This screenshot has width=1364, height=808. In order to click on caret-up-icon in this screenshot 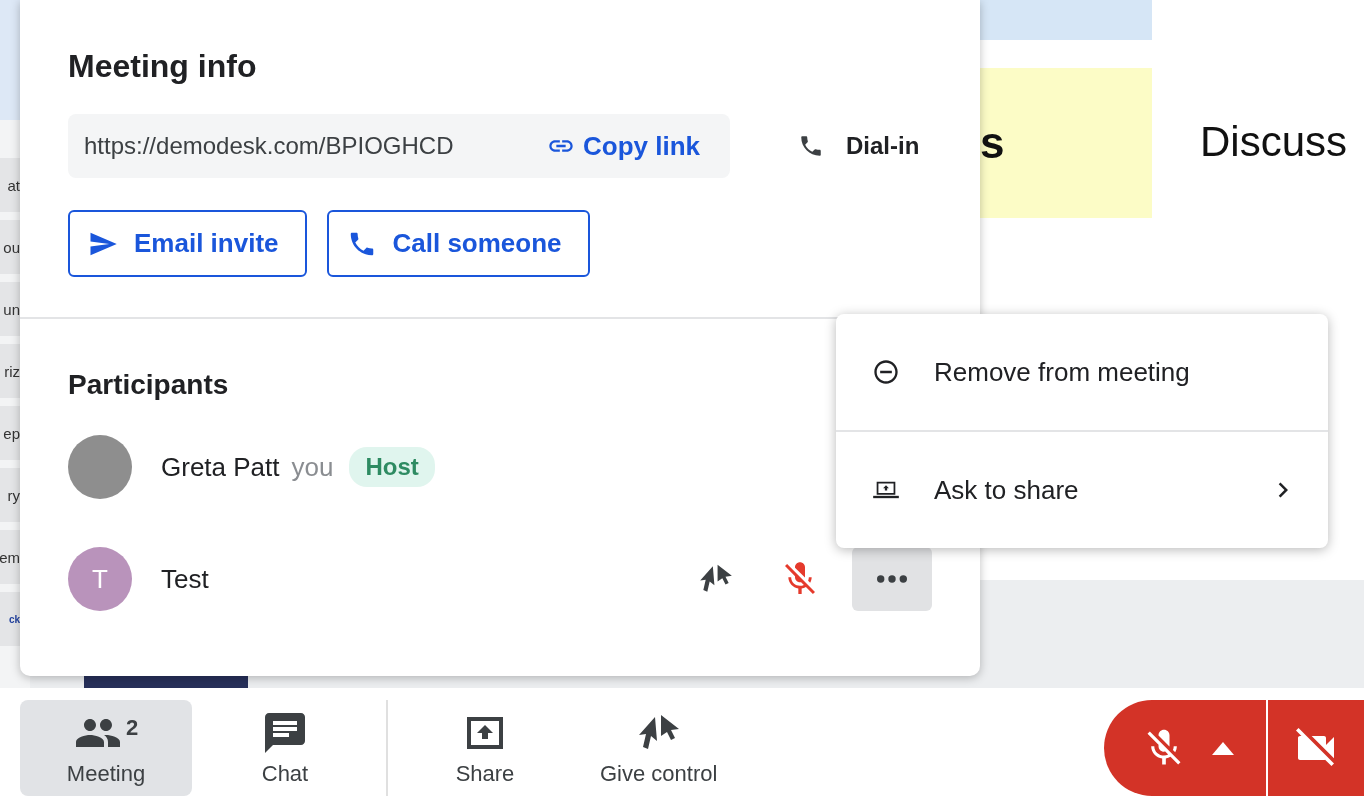, I will do `click(1223, 748)`.